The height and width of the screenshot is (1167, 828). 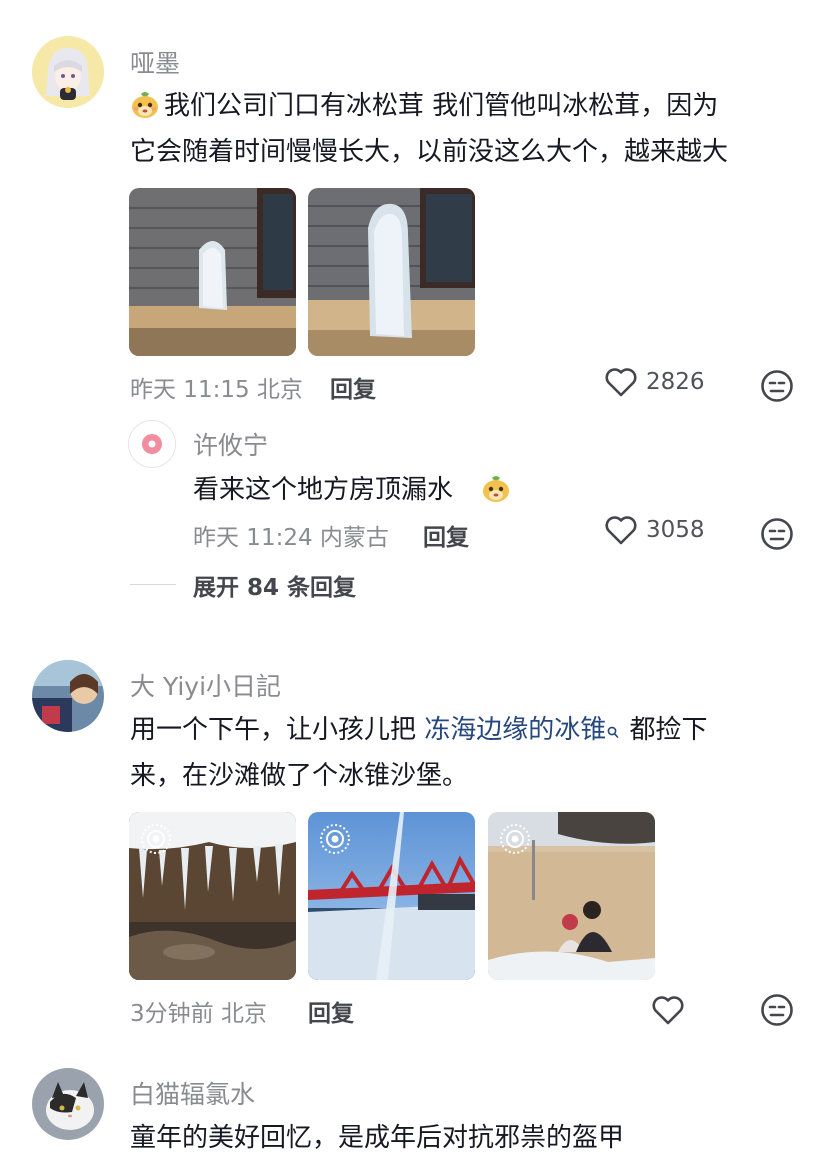 I want to click on cat-avatar-image, so click(x=68, y=1104).